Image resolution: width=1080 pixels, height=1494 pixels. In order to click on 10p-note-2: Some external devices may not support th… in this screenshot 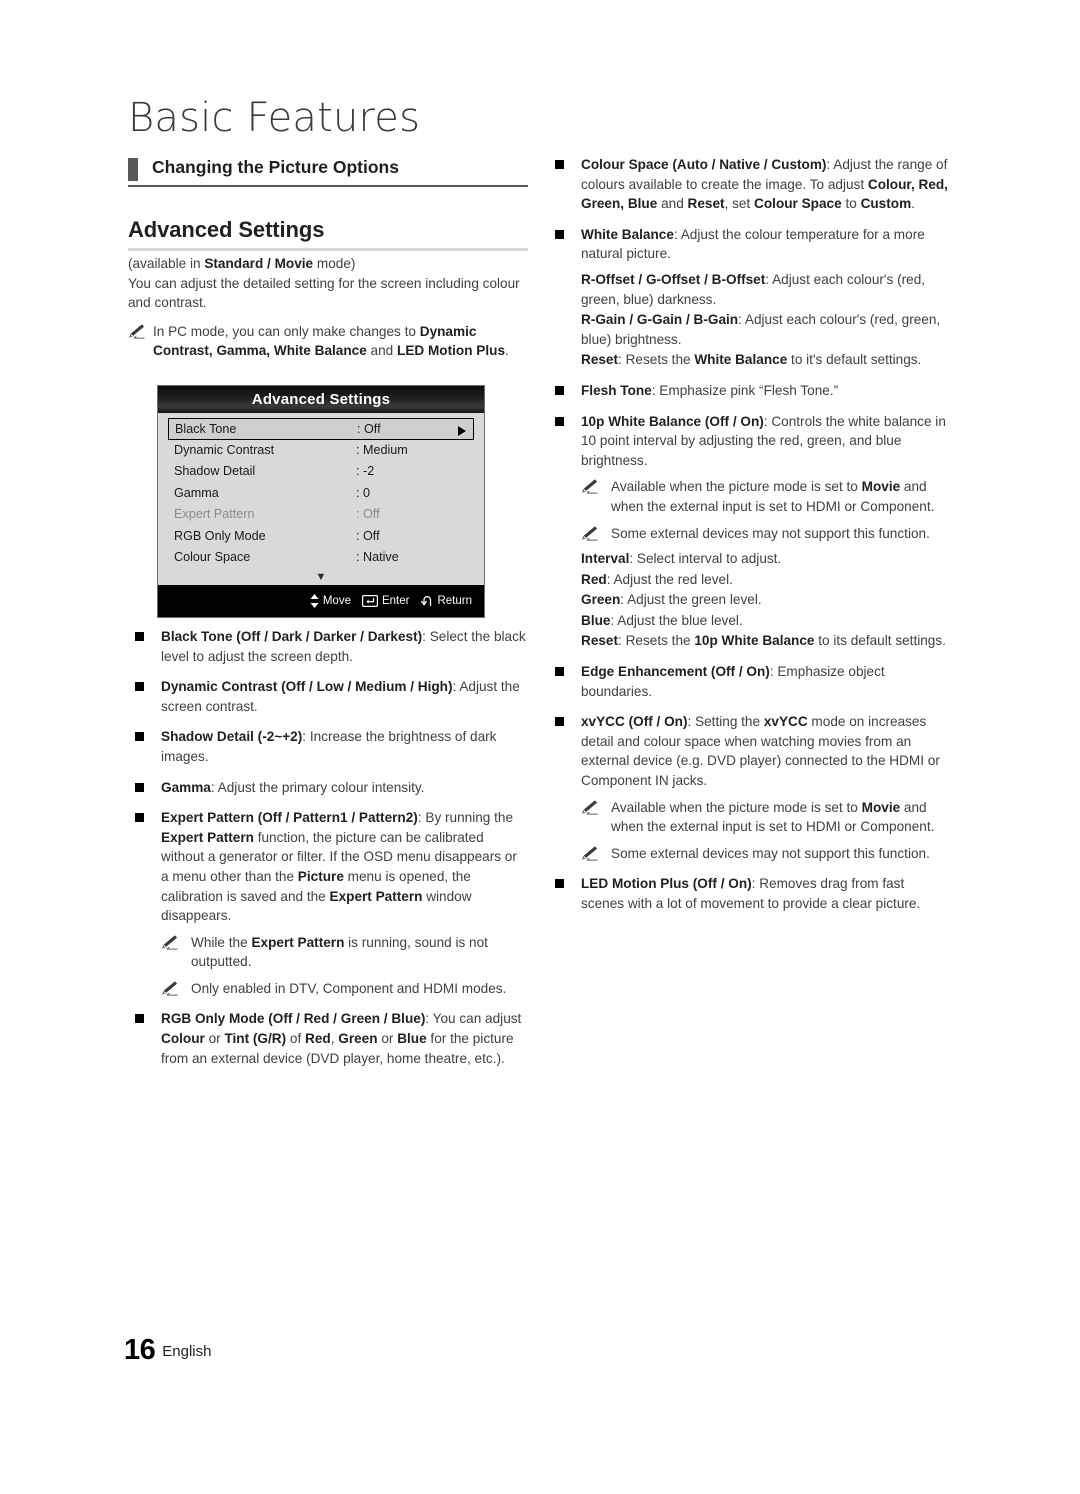, I will do `click(765, 534)`.